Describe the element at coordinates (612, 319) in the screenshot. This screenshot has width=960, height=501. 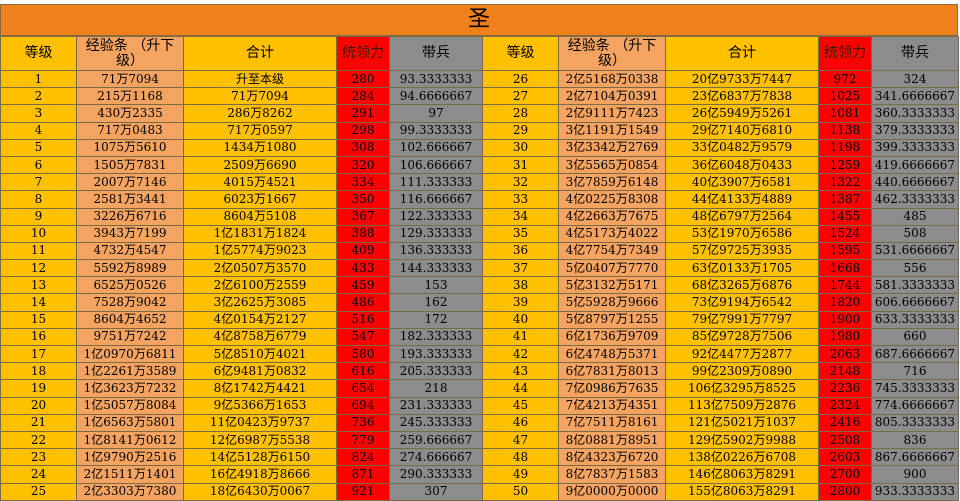
I see `cell-exp: 5亿8797万1255` at that location.